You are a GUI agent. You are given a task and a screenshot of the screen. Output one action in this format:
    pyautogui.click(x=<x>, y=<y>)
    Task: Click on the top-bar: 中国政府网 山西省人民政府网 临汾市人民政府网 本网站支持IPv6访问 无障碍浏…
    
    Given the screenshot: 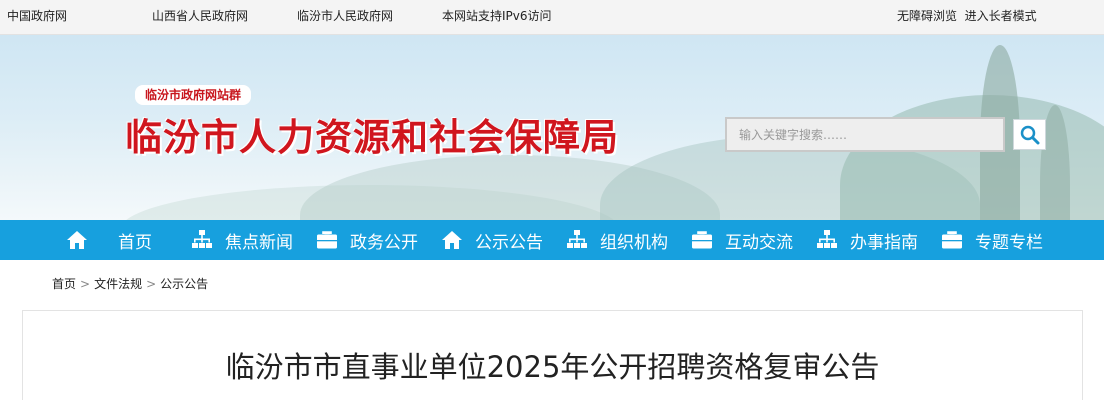 What is the action you would take?
    pyautogui.click(x=552, y=17)
    